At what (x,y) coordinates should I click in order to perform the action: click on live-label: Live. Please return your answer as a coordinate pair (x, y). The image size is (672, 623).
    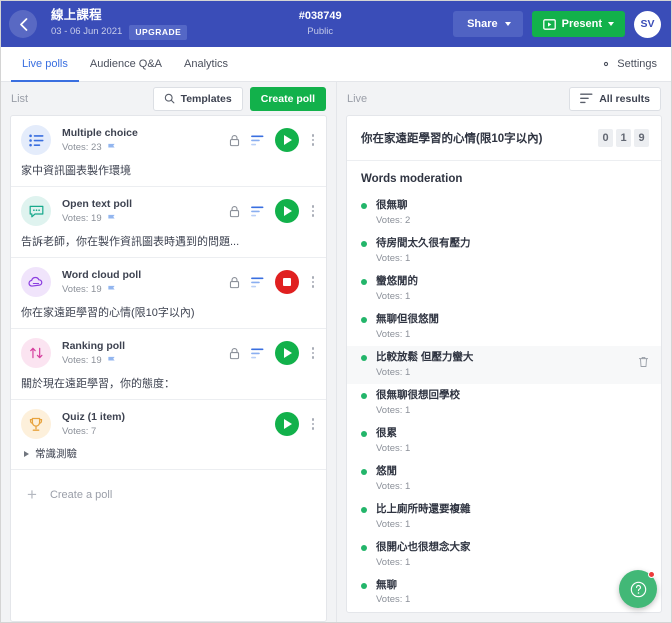
    Looking at the image, I should click on (357, 98).